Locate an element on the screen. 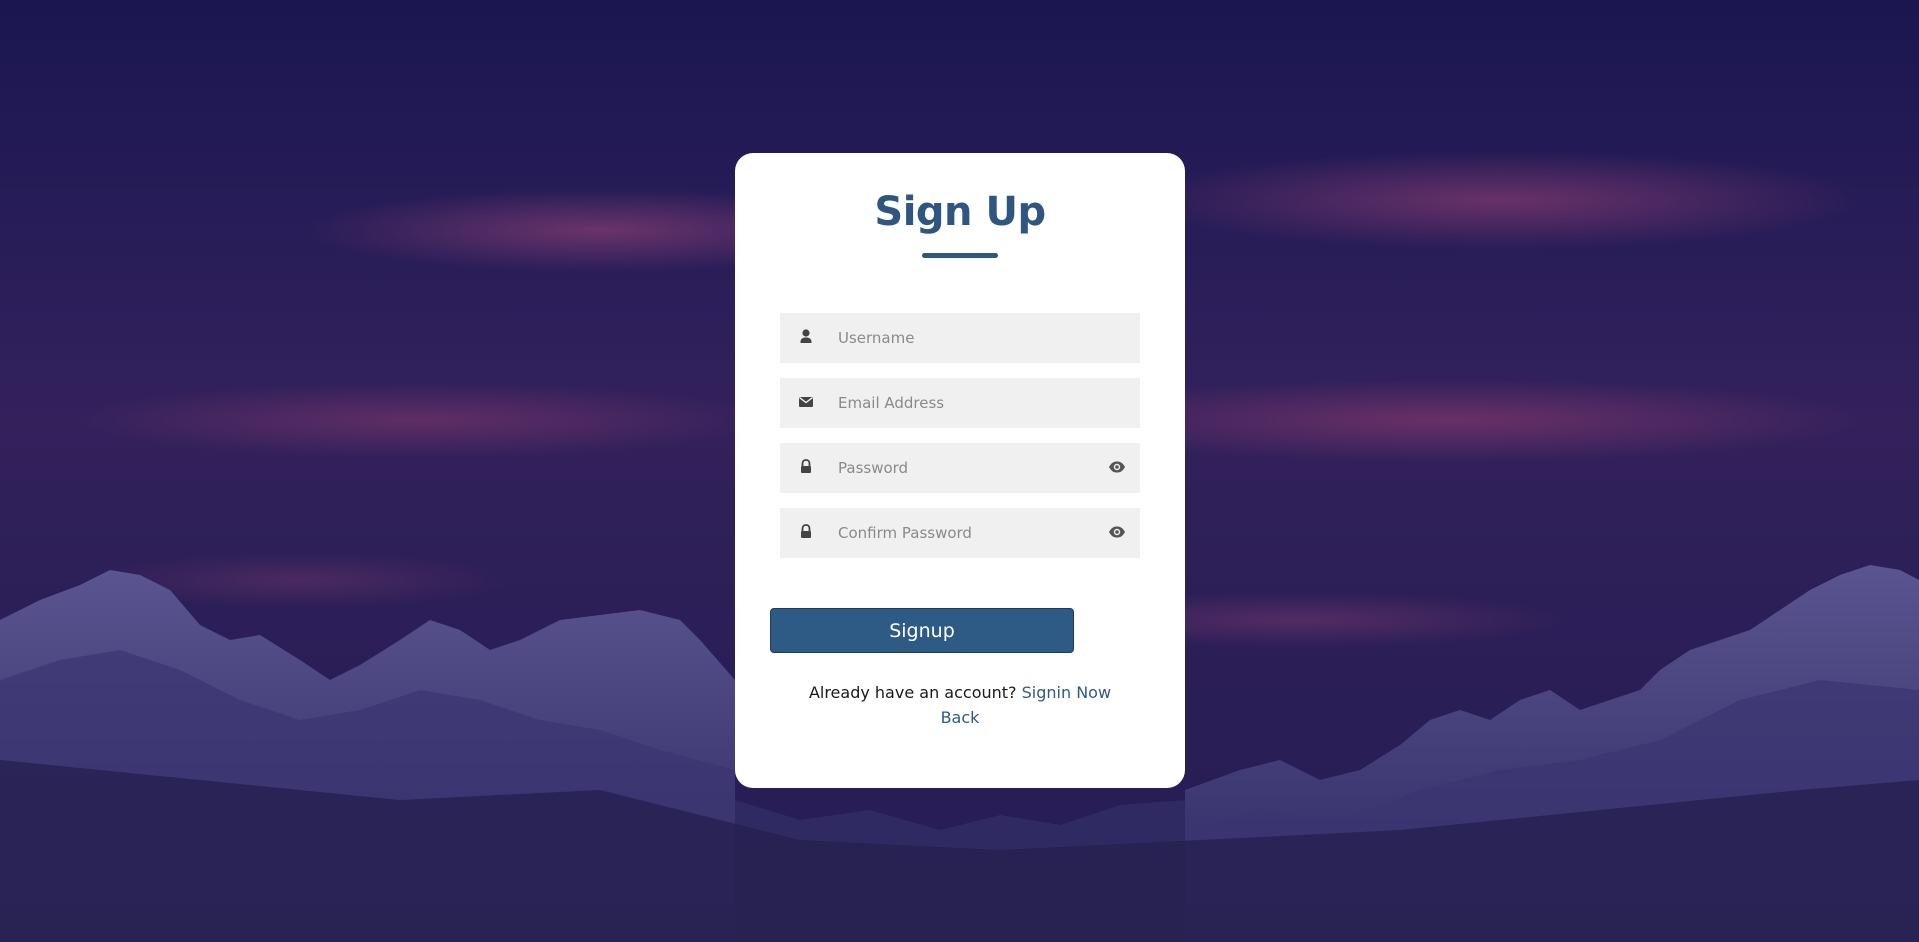  signin-prompt: Already have an account? Signin Now Back is located at coordinates (960, 705).